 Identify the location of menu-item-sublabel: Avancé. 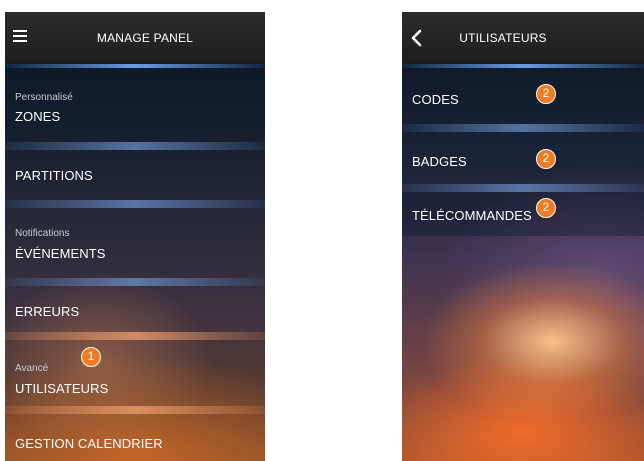
(32, 368).